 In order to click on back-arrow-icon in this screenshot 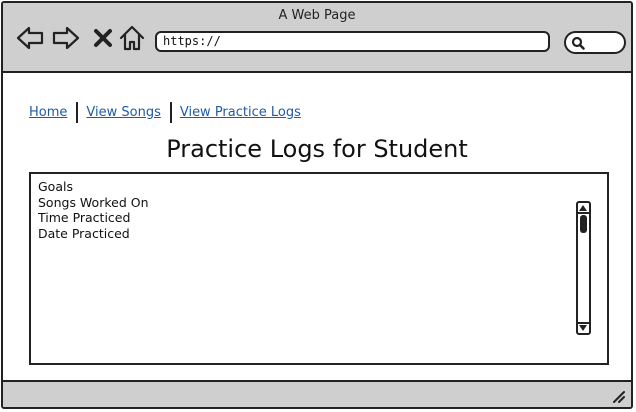, I will do `click(30, 38)`.